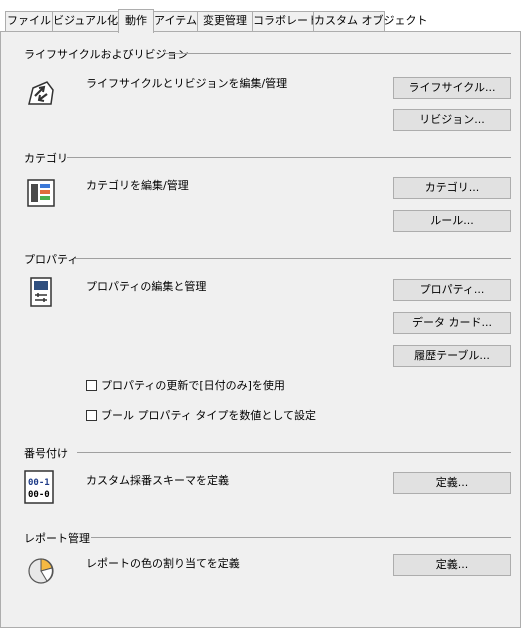 This screenshot has width=521, height=628. What do you see at coordinates (41, 193) in the screenshot?
I see `category-icon` at bounding box center [41, 193].